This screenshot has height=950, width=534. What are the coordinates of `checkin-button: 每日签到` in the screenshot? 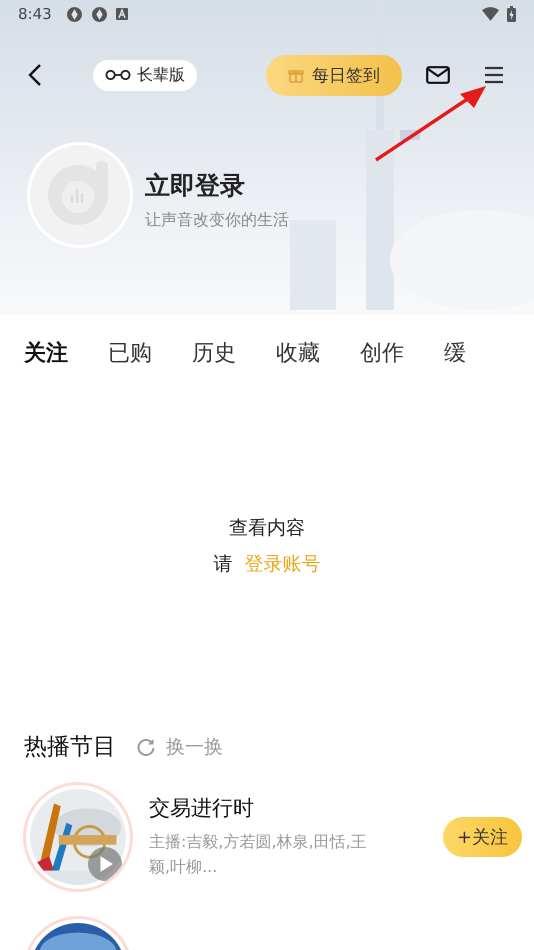 It's located at (334, 75).